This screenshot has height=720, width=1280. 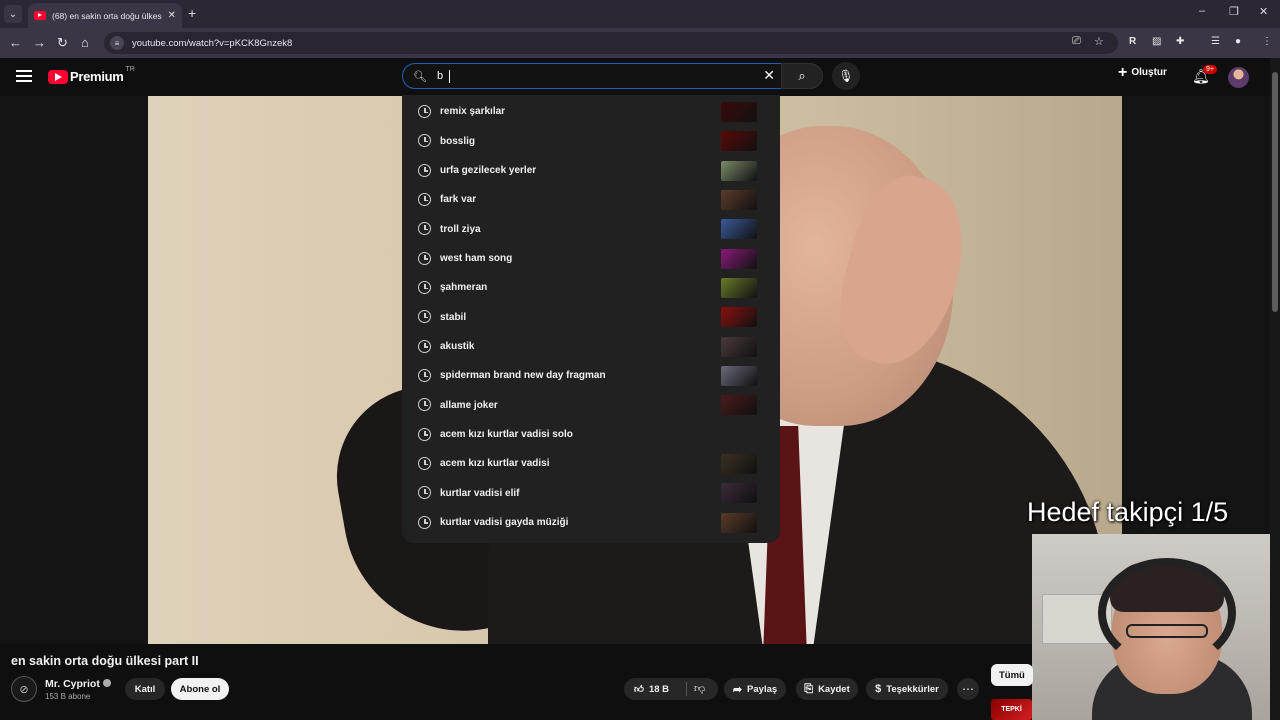 What do you see at coordinates (846, 76) in the screenshot?
I see `voice-search-mic-icon: 🎙︎` at bounding box center [846, 76].